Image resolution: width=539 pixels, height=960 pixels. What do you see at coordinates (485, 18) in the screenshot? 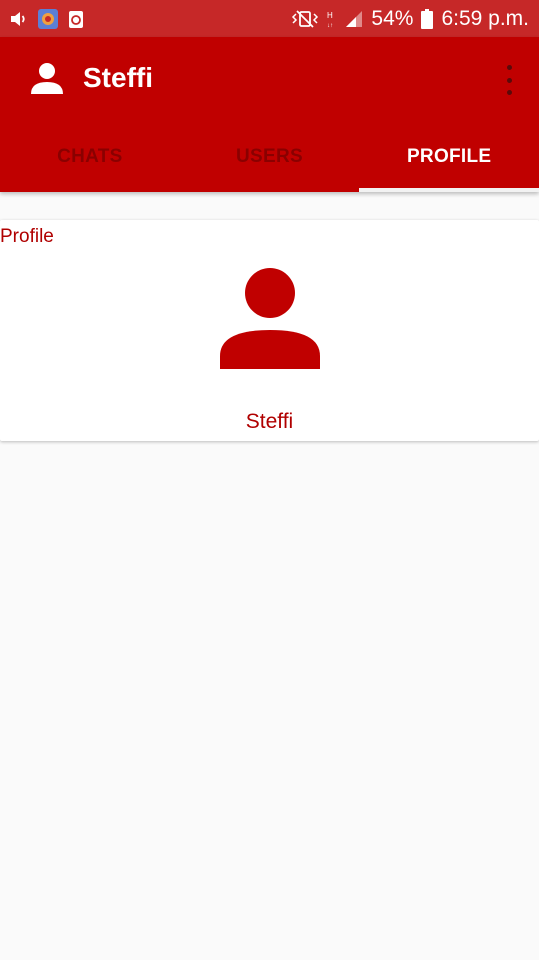
I see `clock: 6:59 p.m.` at bounding box center [485, 18].